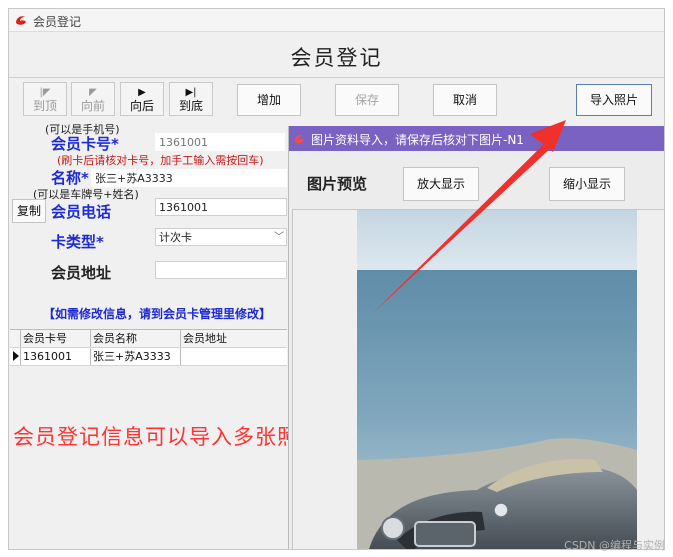  What do you see at coordinates (157, 314) in the screenshot?
I see `edit-warning: 【如需修改信息，请到会员卡管理里修改】` at bounding box center [157, 314].